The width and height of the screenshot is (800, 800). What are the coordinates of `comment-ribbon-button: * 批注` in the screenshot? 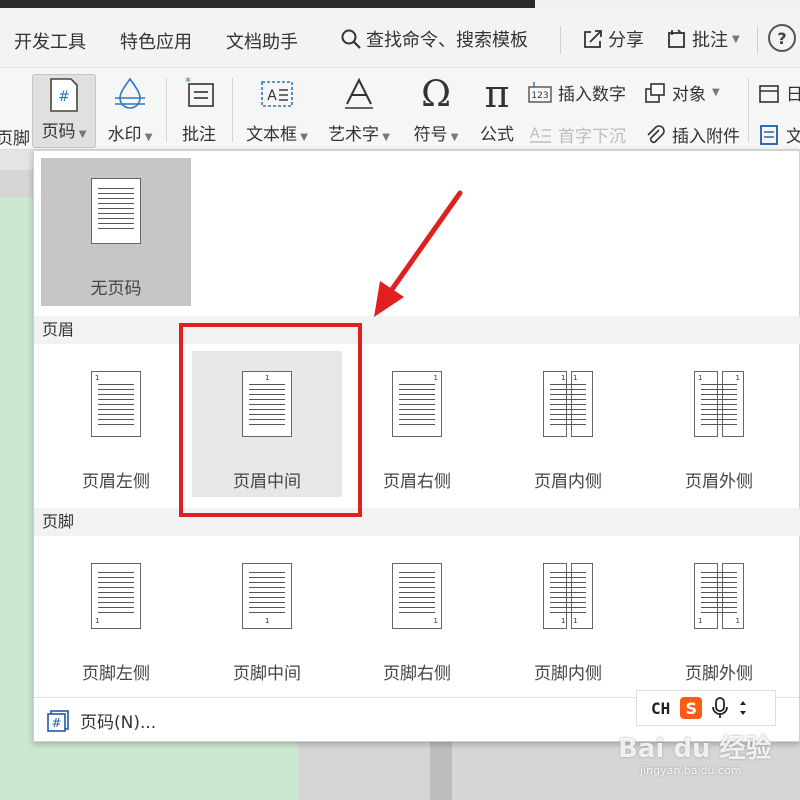 It's located at (199, 109).